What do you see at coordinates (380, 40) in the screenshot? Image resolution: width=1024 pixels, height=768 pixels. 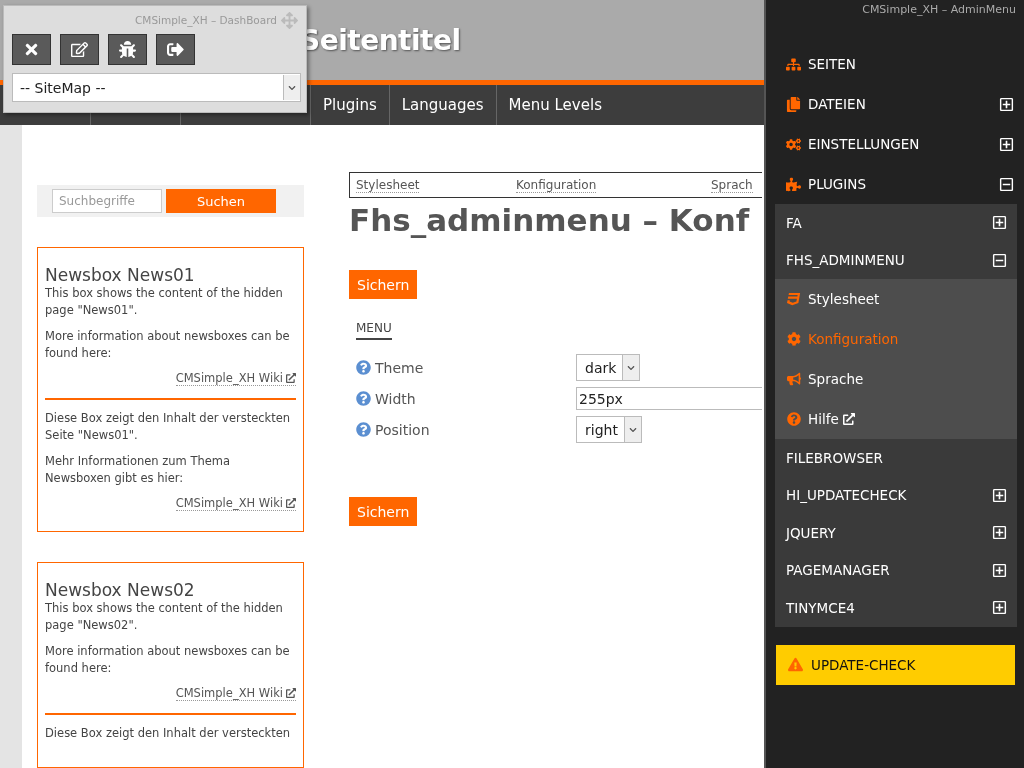 I see `site-title: Seitentitel` at bounding box center [380, 40].